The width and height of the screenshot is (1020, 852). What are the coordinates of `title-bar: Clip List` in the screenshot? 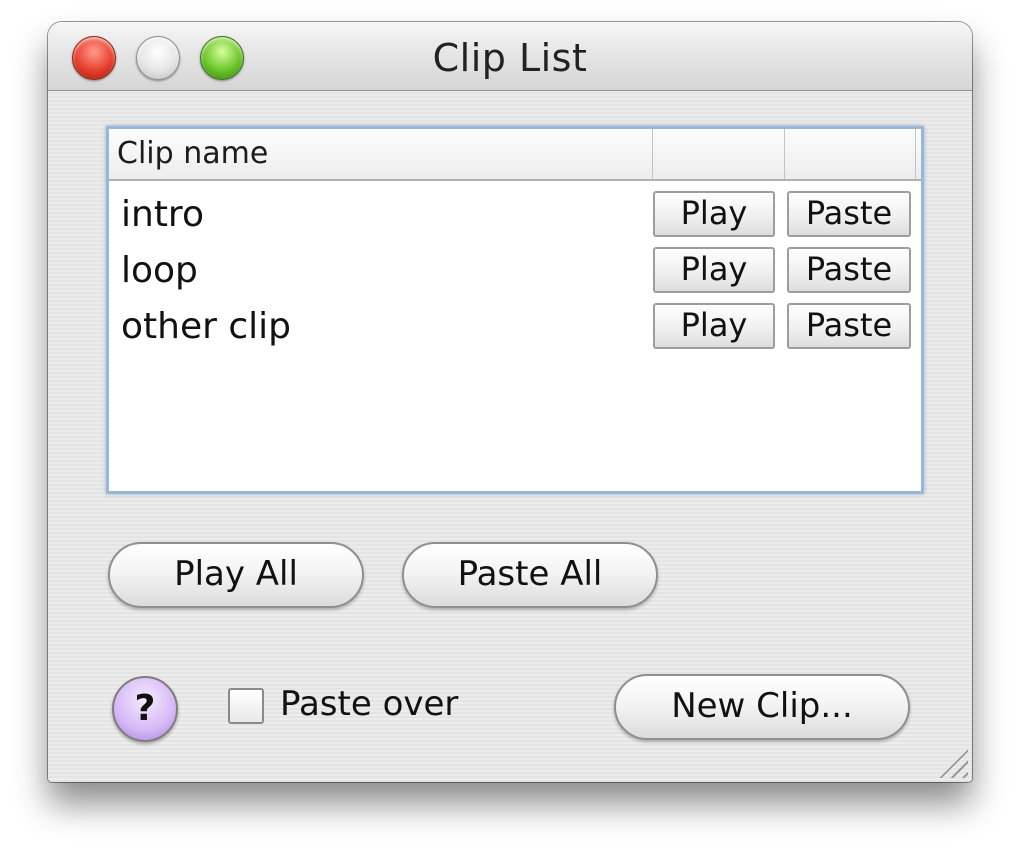 It's located at (510, 56).